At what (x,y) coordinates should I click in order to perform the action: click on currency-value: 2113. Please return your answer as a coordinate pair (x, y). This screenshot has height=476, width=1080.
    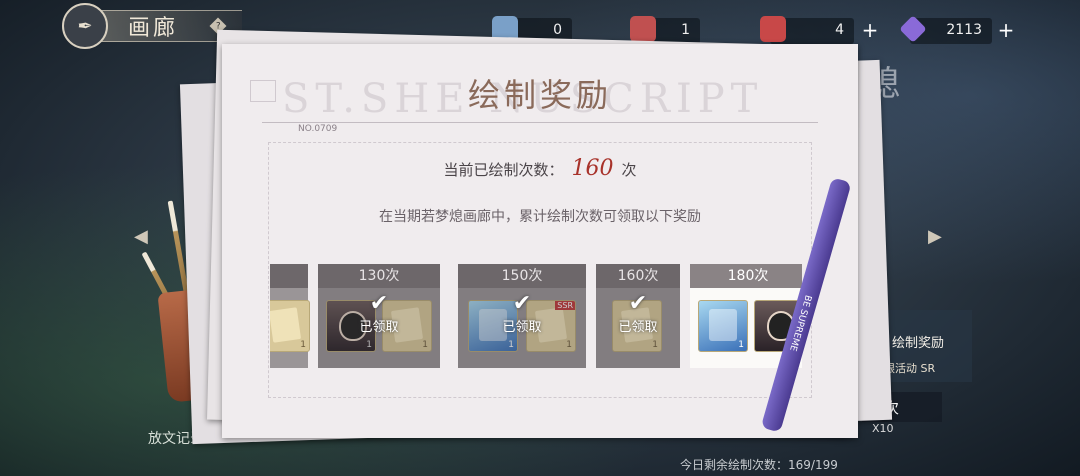
    Looking at the image, I should click on (964, 30).